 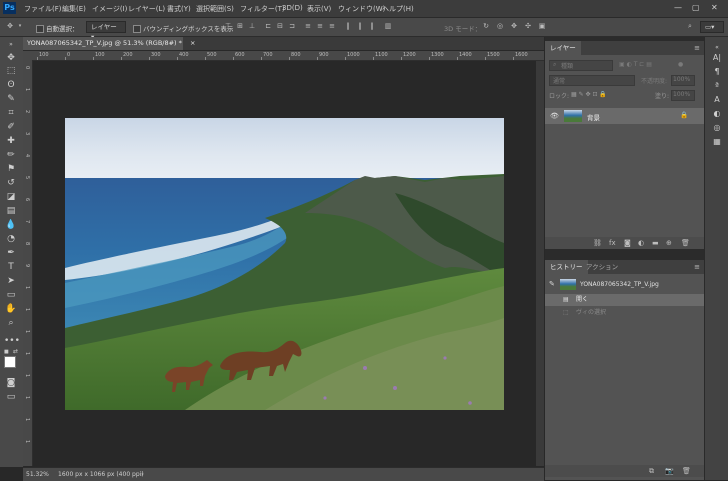 I want to click on history-item-open: ▤ 開く, so click(x=624, y=300).